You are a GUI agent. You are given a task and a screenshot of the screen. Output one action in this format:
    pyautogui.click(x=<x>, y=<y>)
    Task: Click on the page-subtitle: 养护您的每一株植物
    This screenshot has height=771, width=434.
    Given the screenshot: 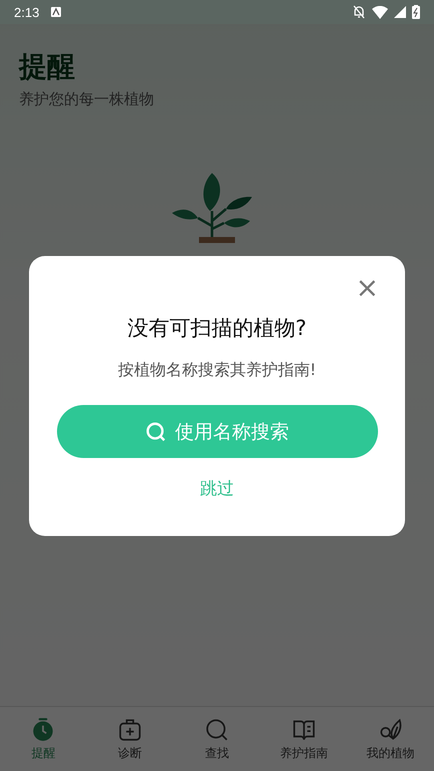 What is the action you would take?
    pyautogui.click(x=87, y=99)
    